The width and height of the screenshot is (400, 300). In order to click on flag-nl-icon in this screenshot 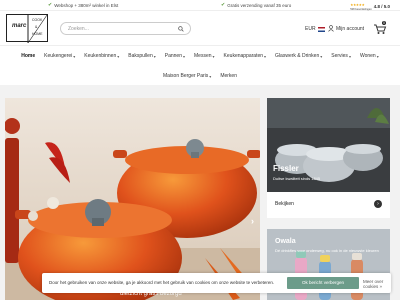, I will do `click(321, 29)`.